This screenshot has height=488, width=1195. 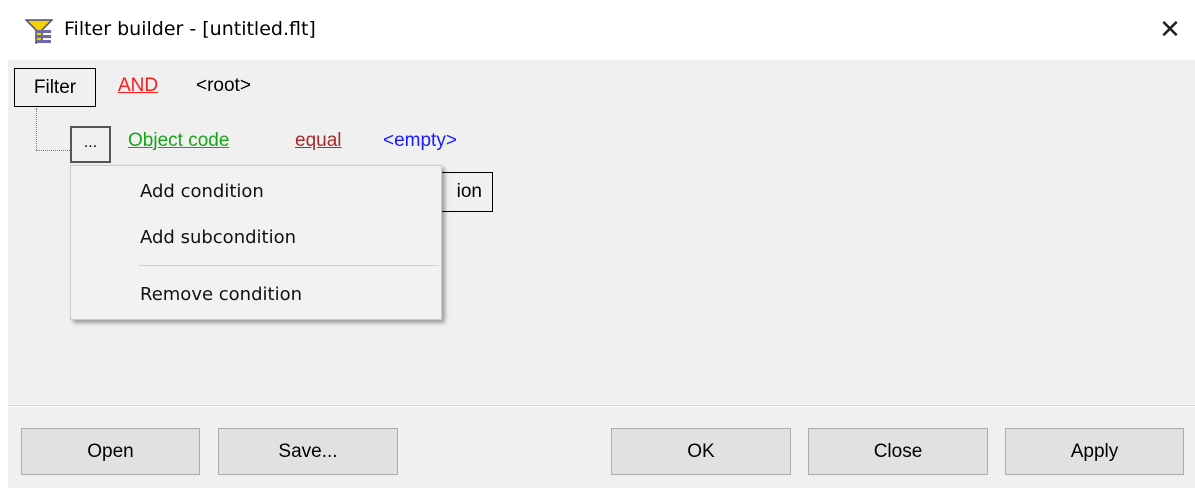 I want to click on window-title: Filter builder - [untitled.flt], so click(x=190, y=29).